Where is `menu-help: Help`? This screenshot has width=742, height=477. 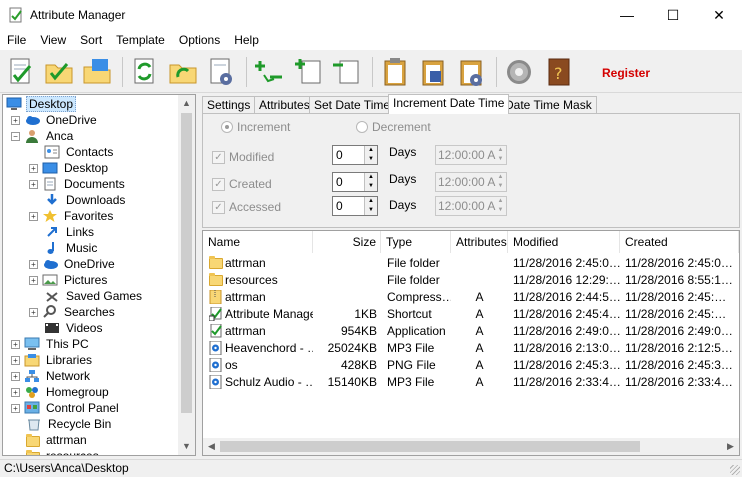 menu-help: Help is located at coordinates (246, 40).